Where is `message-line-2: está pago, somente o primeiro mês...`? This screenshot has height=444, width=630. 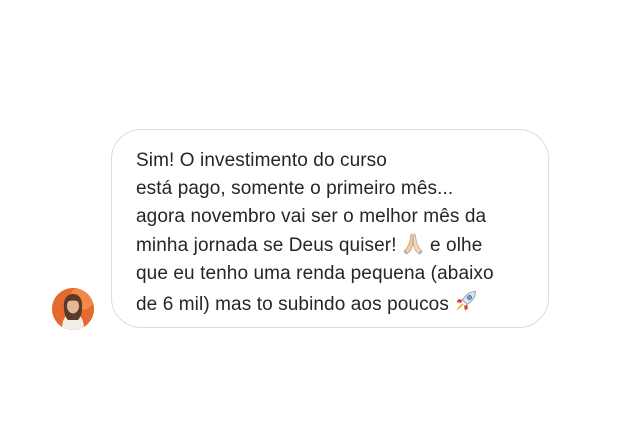 message-line-2: está pago, somente o primeiro mês... is located at coordinates (295, 188).